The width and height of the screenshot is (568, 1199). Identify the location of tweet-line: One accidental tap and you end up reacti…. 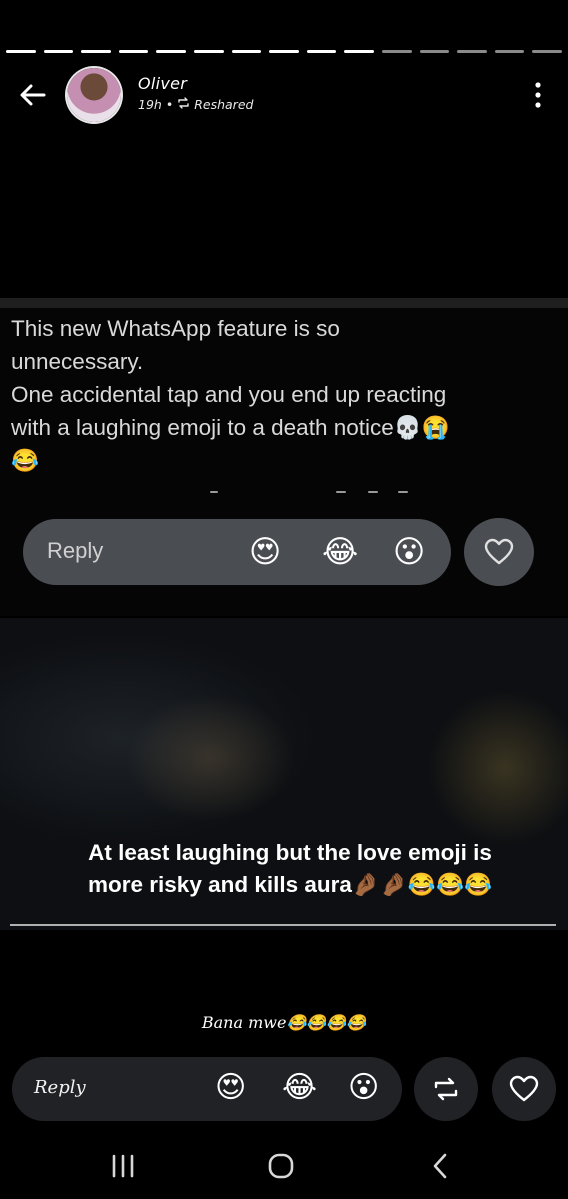
(229, 394).